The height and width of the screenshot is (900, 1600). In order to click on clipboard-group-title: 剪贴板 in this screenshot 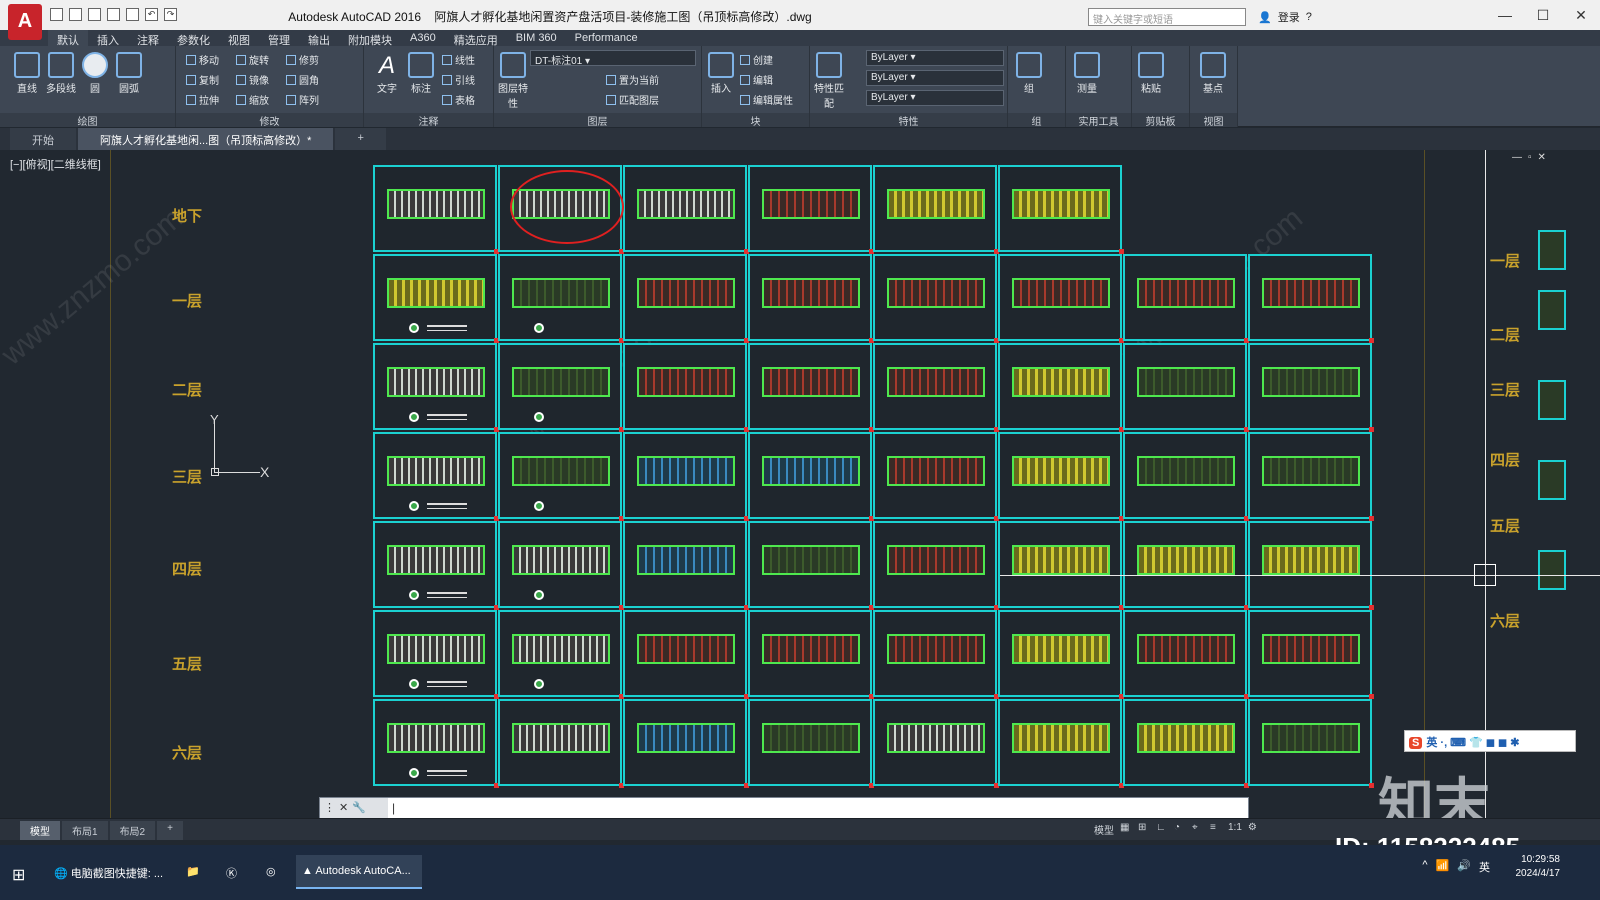, I will do `click(1160, 120)`.